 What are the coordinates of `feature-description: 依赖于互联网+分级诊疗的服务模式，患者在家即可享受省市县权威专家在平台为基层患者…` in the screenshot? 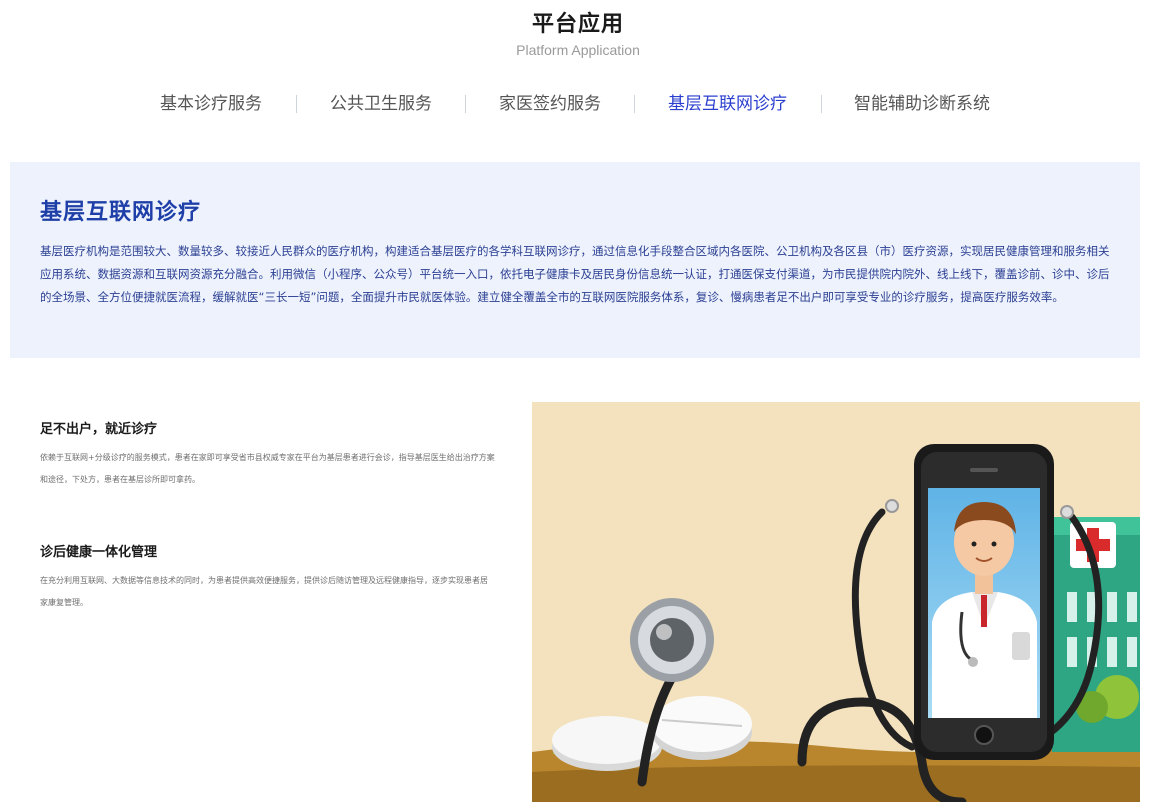 It's located at (267, 468).